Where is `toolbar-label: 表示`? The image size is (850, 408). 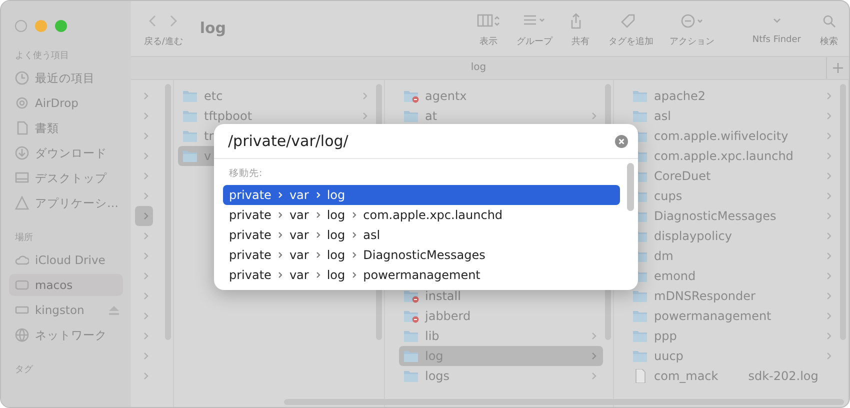
toolbar-label: 表示 is located at coordinates (488, 42).